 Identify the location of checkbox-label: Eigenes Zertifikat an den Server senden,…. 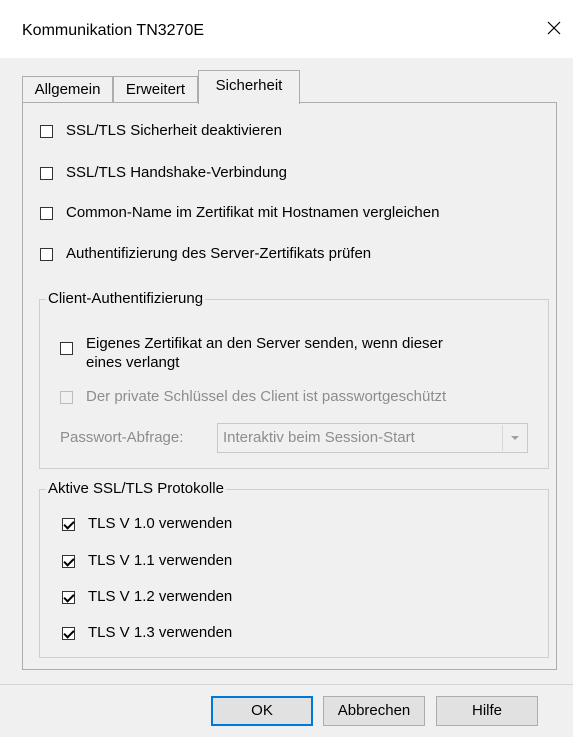
(264, 353).